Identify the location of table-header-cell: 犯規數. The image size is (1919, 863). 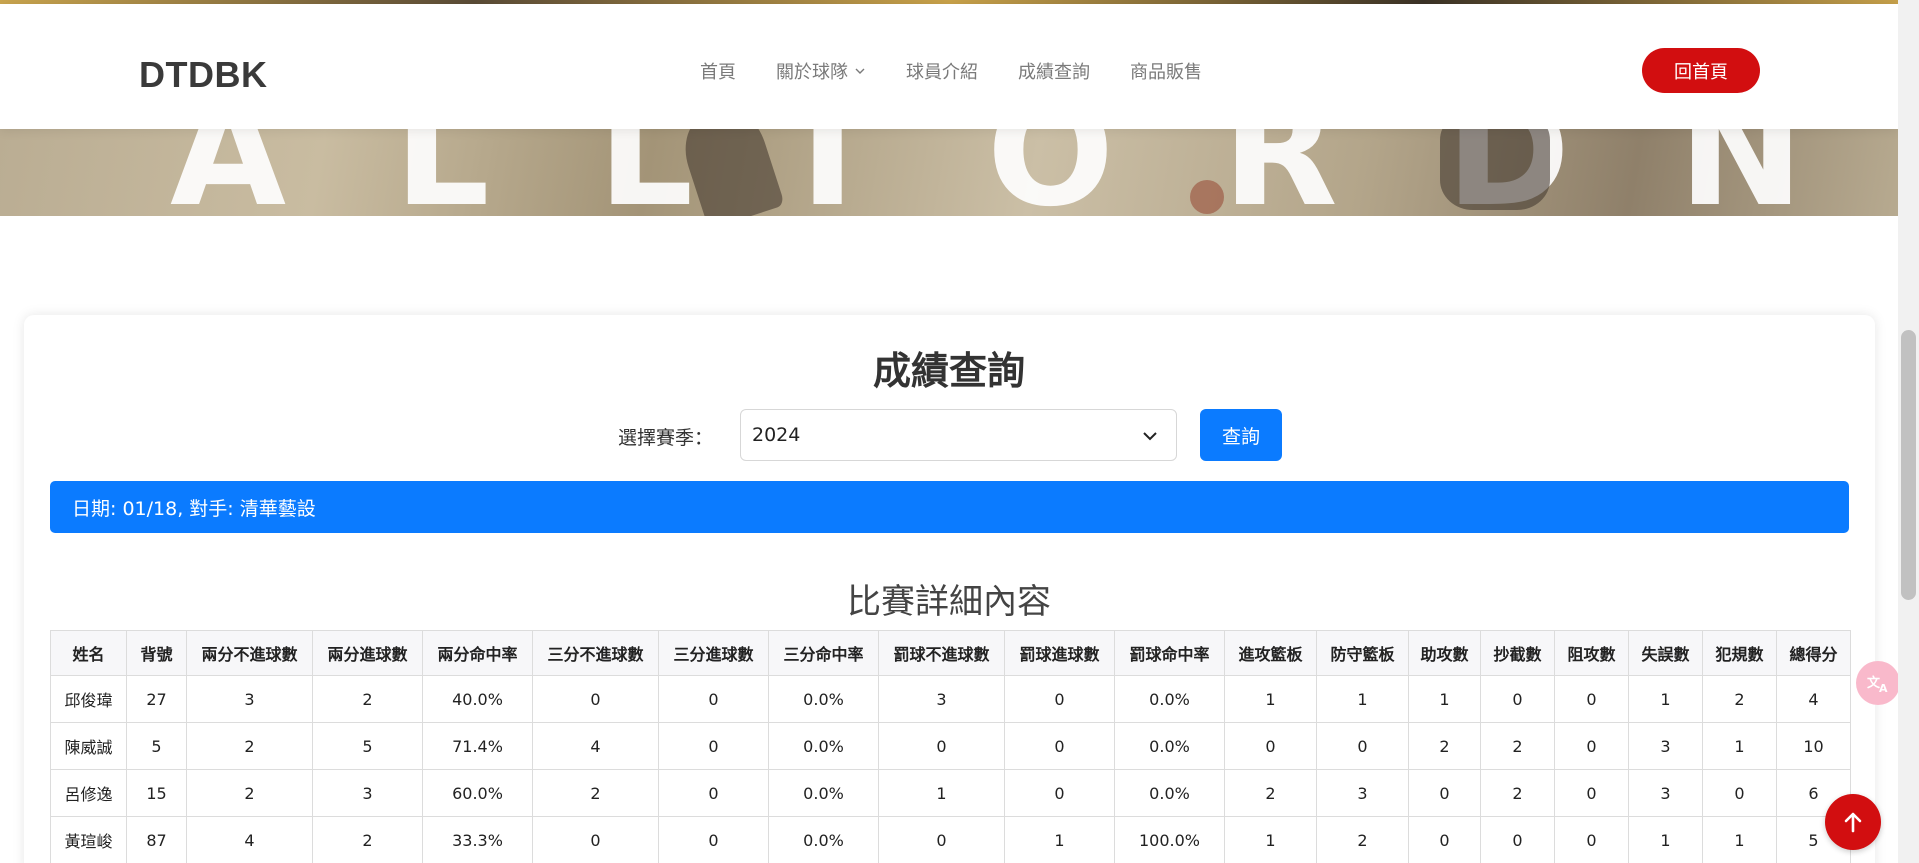
(1739, 653).